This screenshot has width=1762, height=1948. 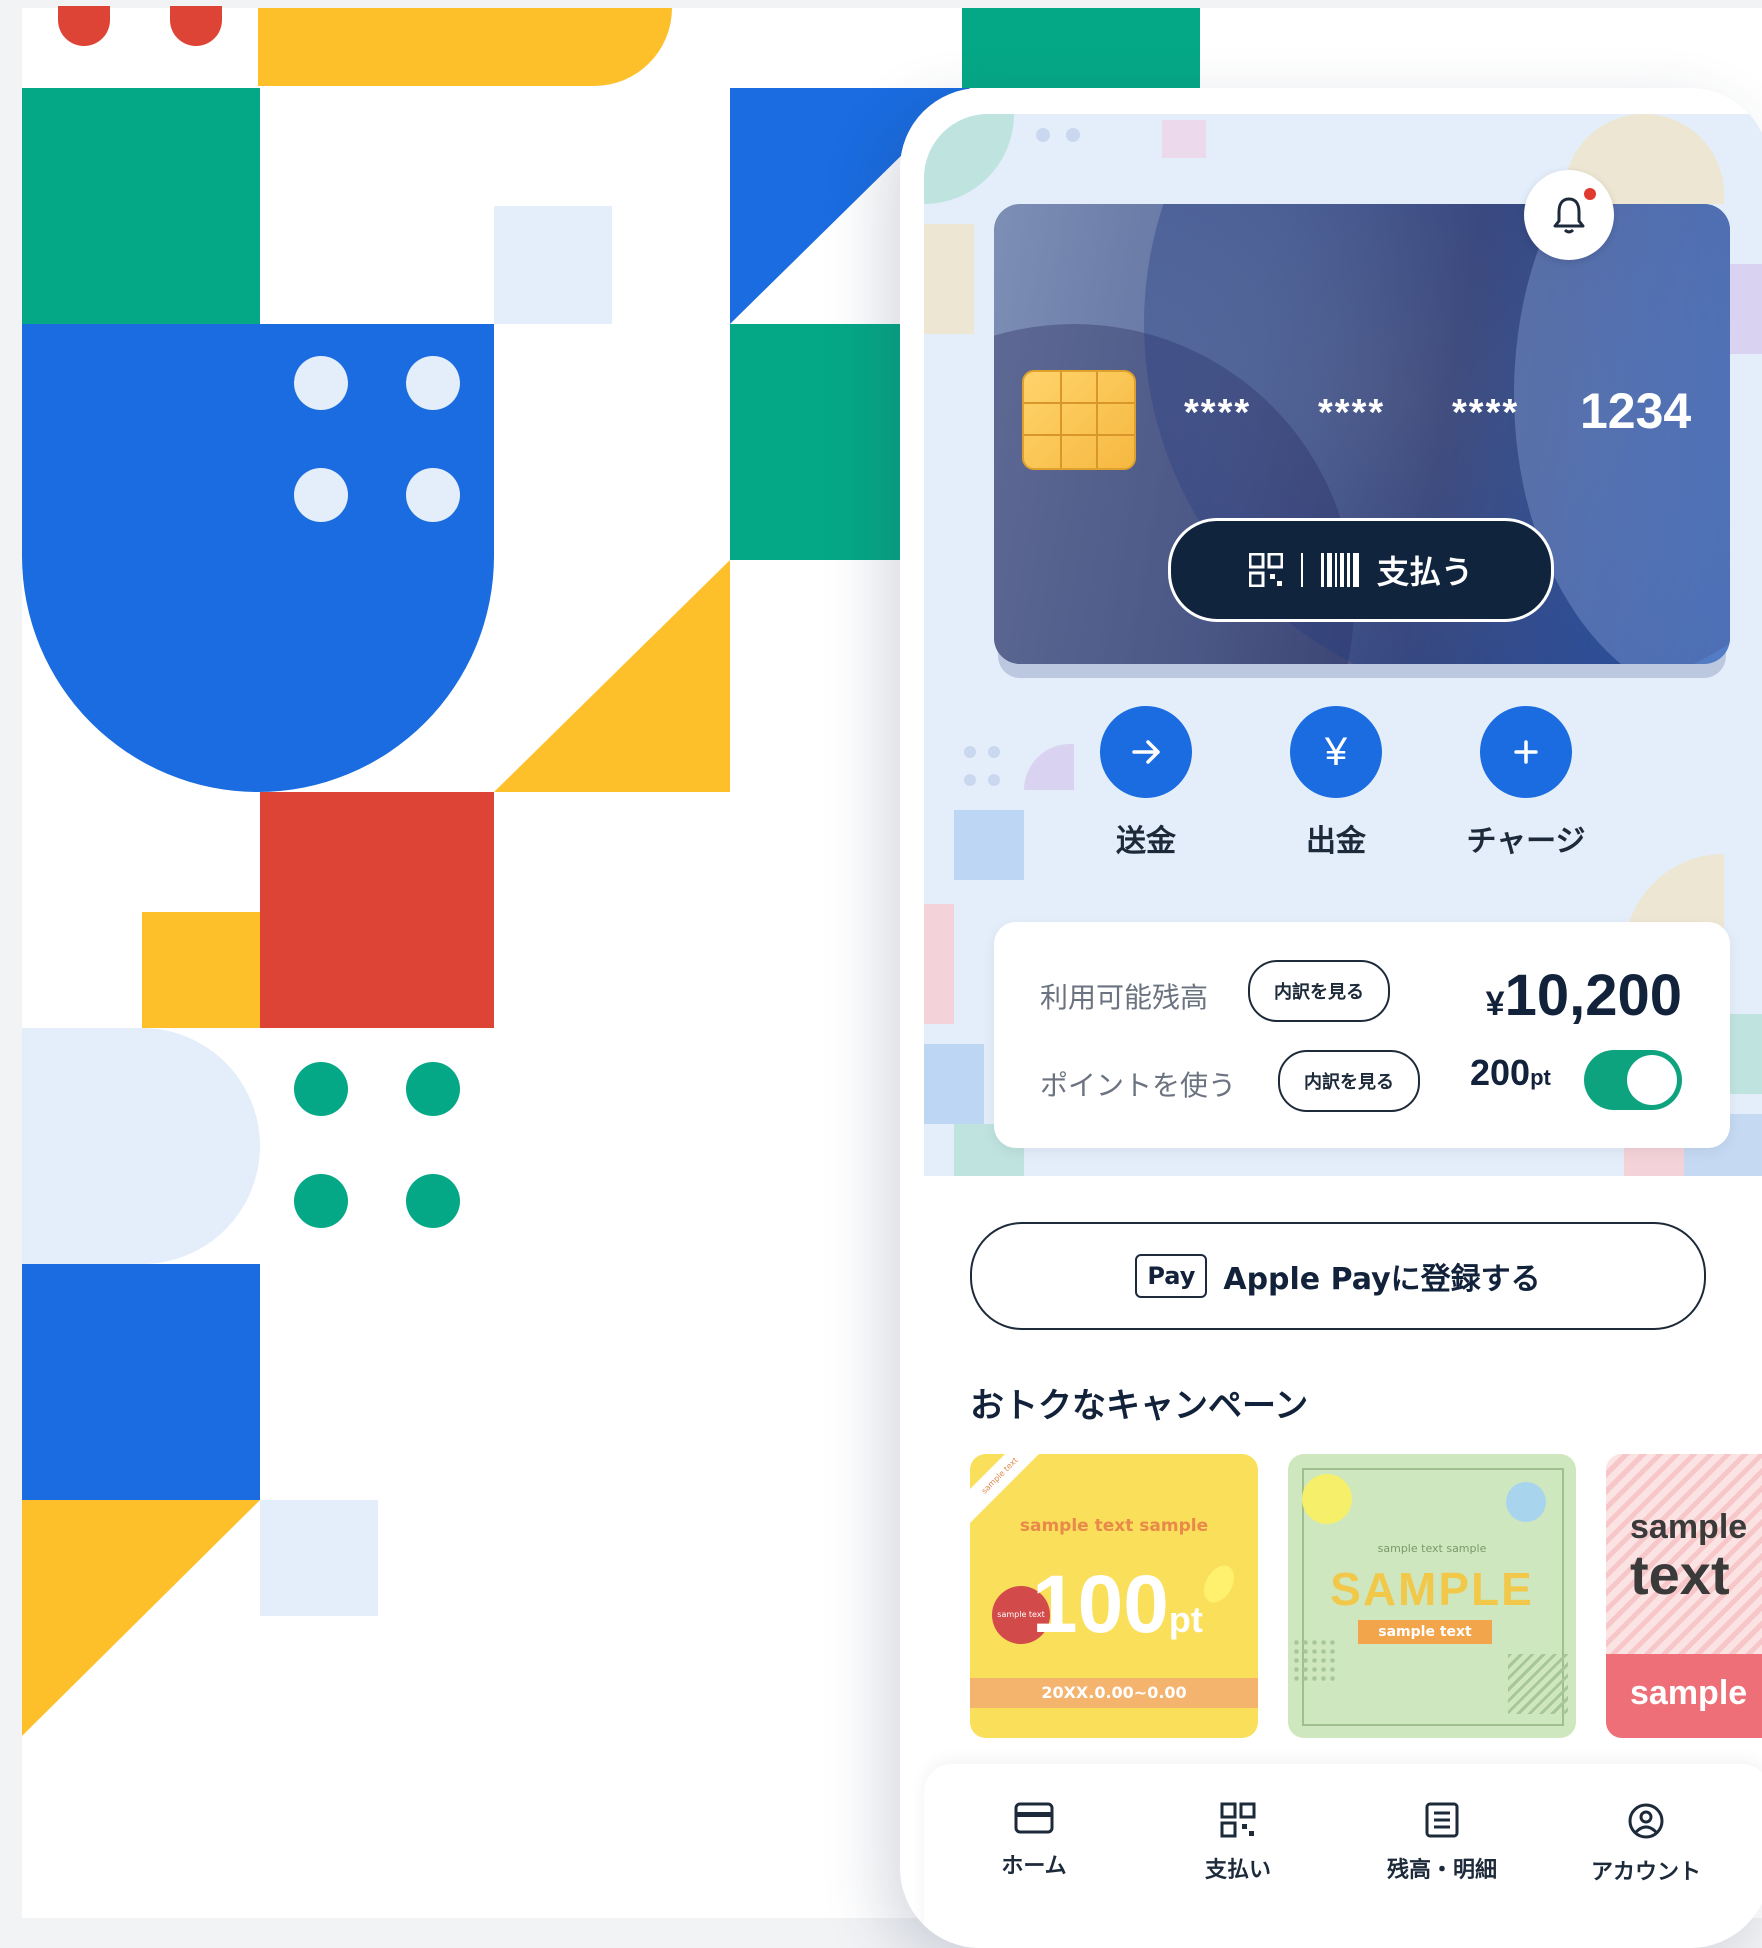 I want to click on send-money-button: 送金, so click(x=1146, y=783).